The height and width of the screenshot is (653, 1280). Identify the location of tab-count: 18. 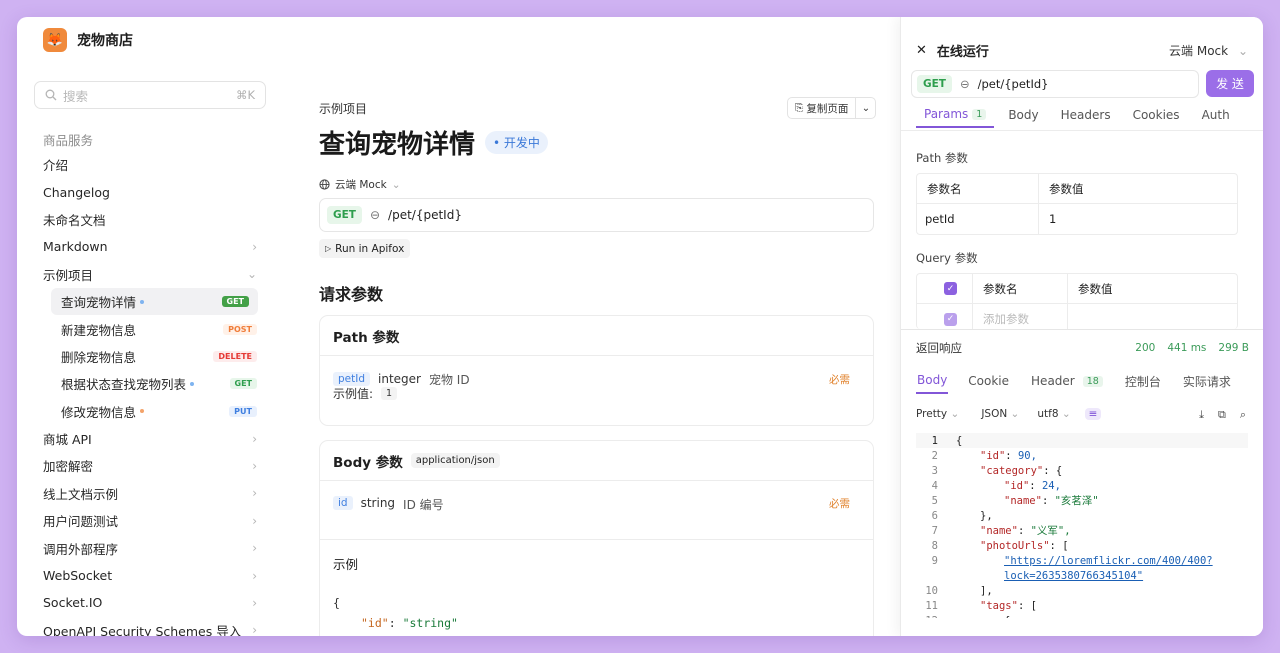
(1092, 381).